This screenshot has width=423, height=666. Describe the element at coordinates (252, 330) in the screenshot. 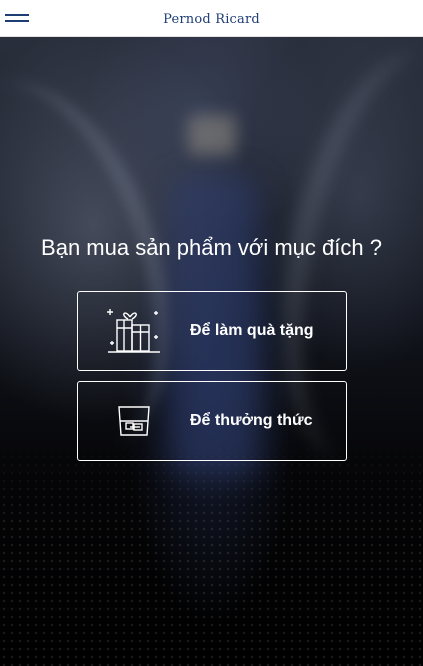

I see `gift-option-label: Để làm quà tặng` at that location.